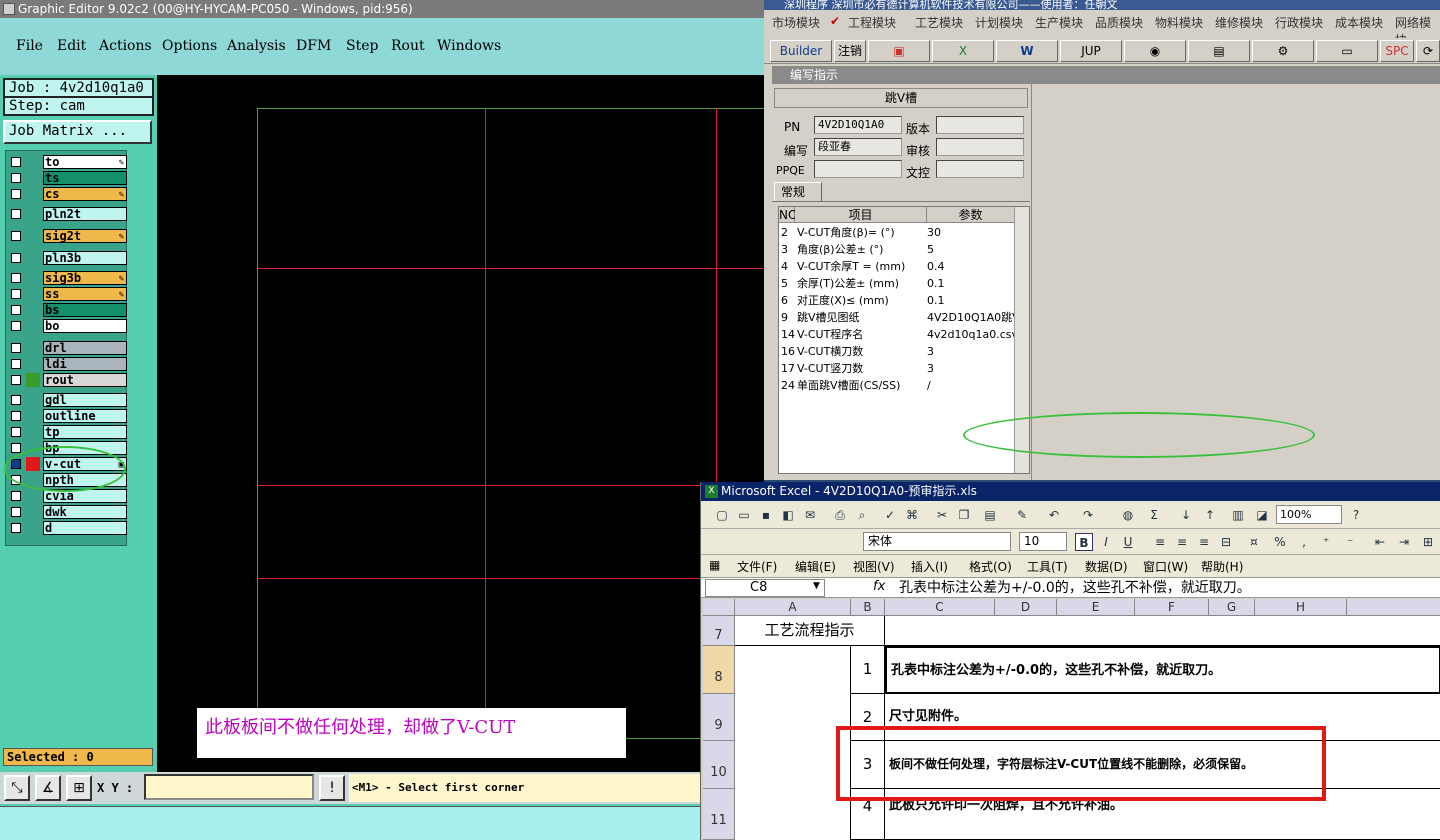 The image size is (1440, 840). Describe the element at coordinates (798, 192) in the screenshot. I see `tab-general: 常规` at that location.